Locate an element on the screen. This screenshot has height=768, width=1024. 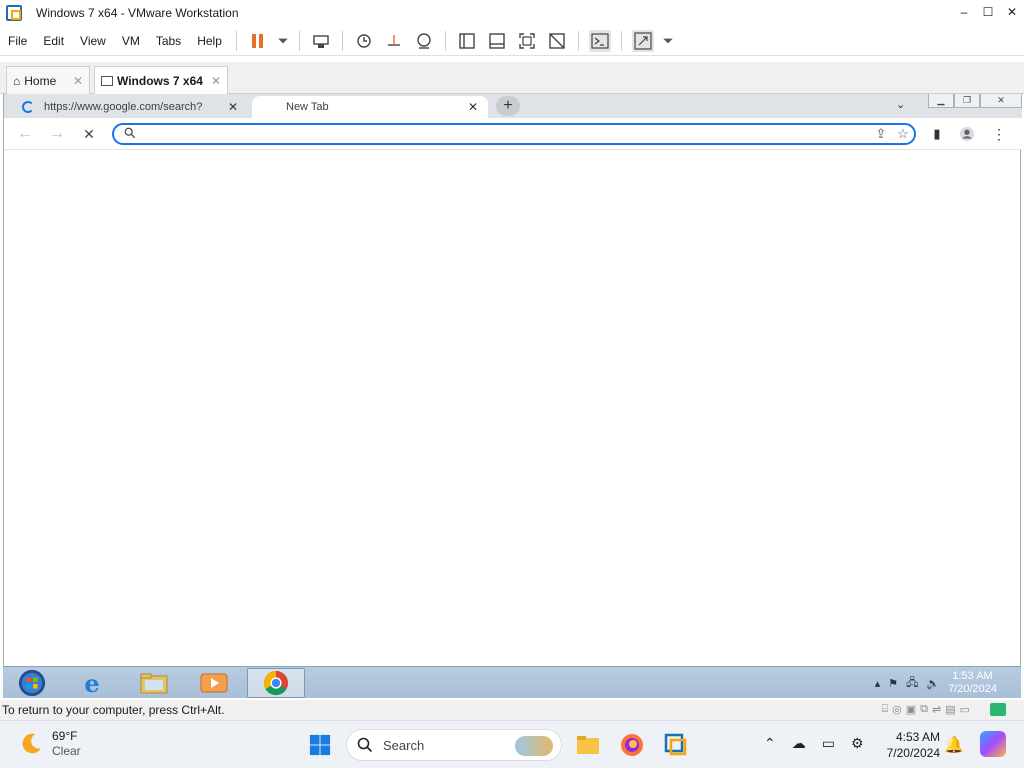
menu-dots-icon: ⋮ is located at coordinates (999, 134).